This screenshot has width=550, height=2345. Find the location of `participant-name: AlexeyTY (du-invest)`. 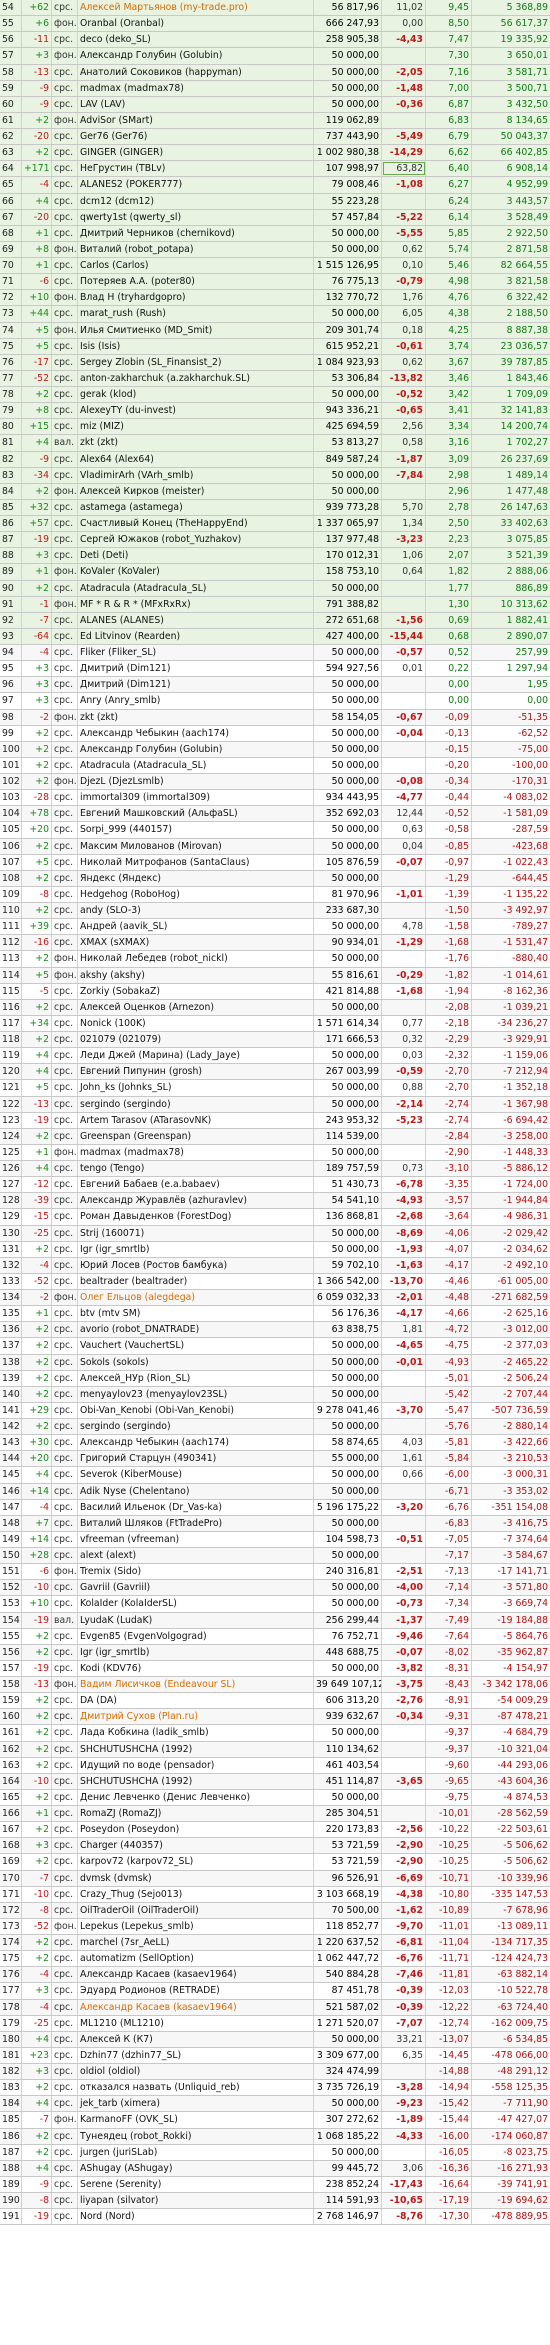

participant-name: AlexeyTY (du-invest) is located at coordinates (196, 411).